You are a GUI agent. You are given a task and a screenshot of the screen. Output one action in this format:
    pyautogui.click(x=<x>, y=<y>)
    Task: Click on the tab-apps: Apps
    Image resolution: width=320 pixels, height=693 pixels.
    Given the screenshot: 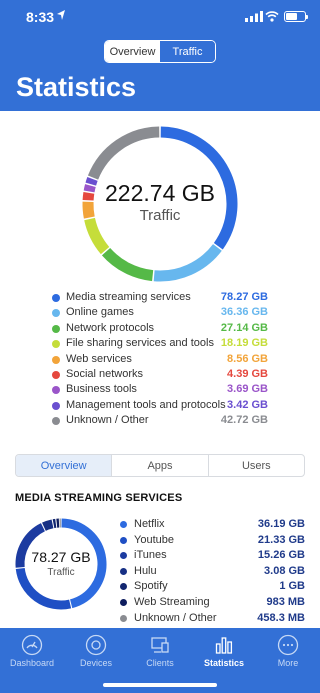 What is the action you would take?
    pyautogui.click(x=159, y=465)
    